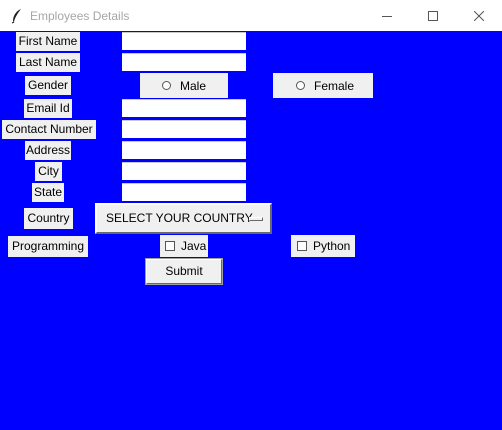 This screenshot has width=502, height=430. Describe the element at coordinates (48, 85) in the screenshot. I see `gender-label: Gender` at that location.